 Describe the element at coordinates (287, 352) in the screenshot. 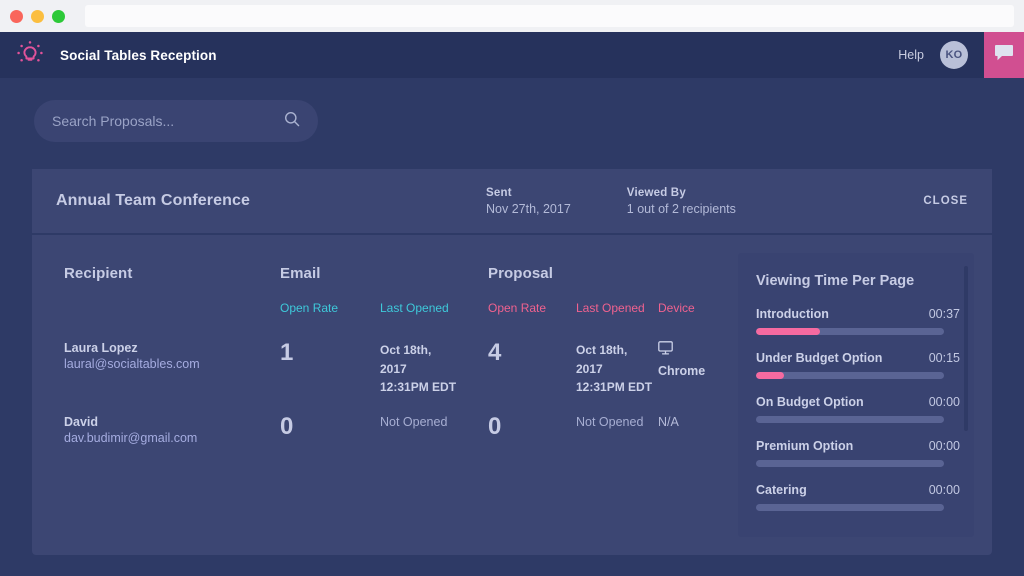

I see `email-open-rate-value: 1` at that location.